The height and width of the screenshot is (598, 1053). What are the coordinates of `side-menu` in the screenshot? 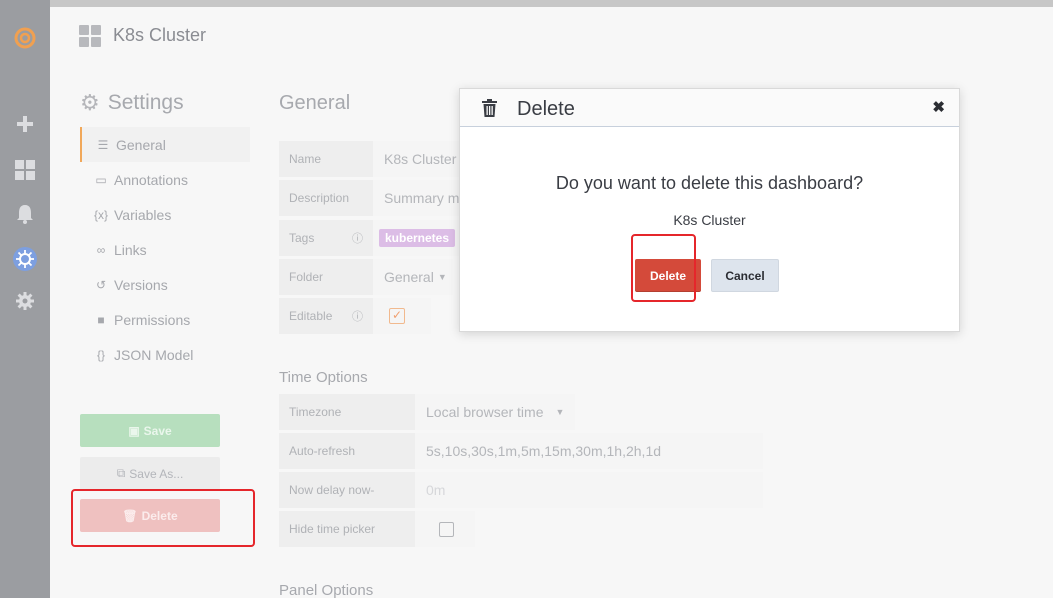 It's located at (25, 299).